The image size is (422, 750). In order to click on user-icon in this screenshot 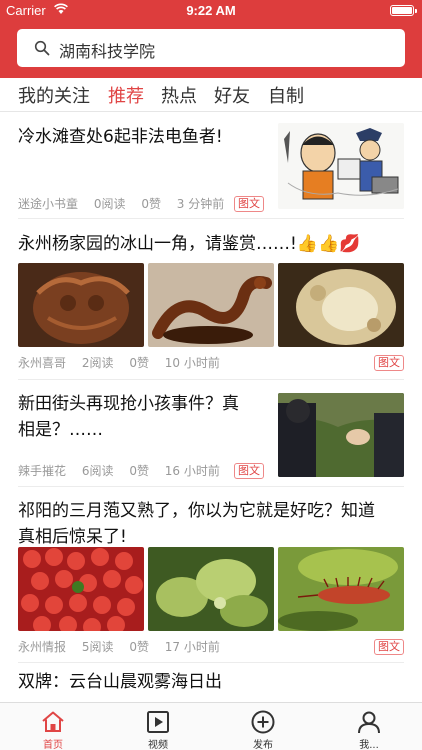, I will do `click(369, 722)`.